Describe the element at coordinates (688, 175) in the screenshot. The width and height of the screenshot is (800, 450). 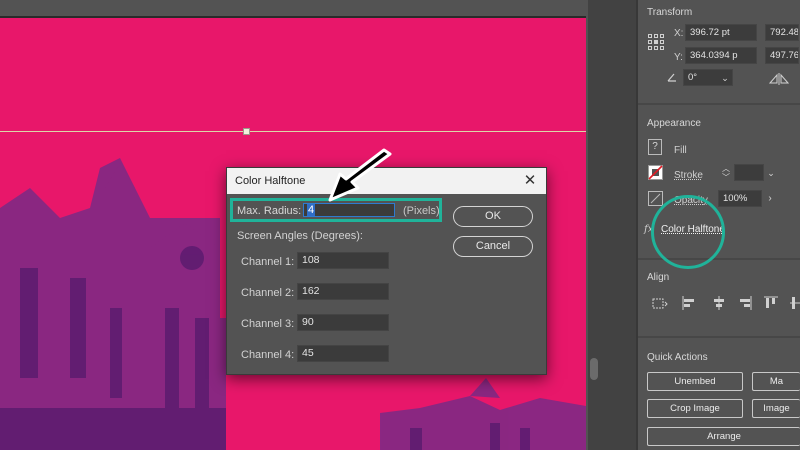
I see `stroke-label: Stroke` at that location.